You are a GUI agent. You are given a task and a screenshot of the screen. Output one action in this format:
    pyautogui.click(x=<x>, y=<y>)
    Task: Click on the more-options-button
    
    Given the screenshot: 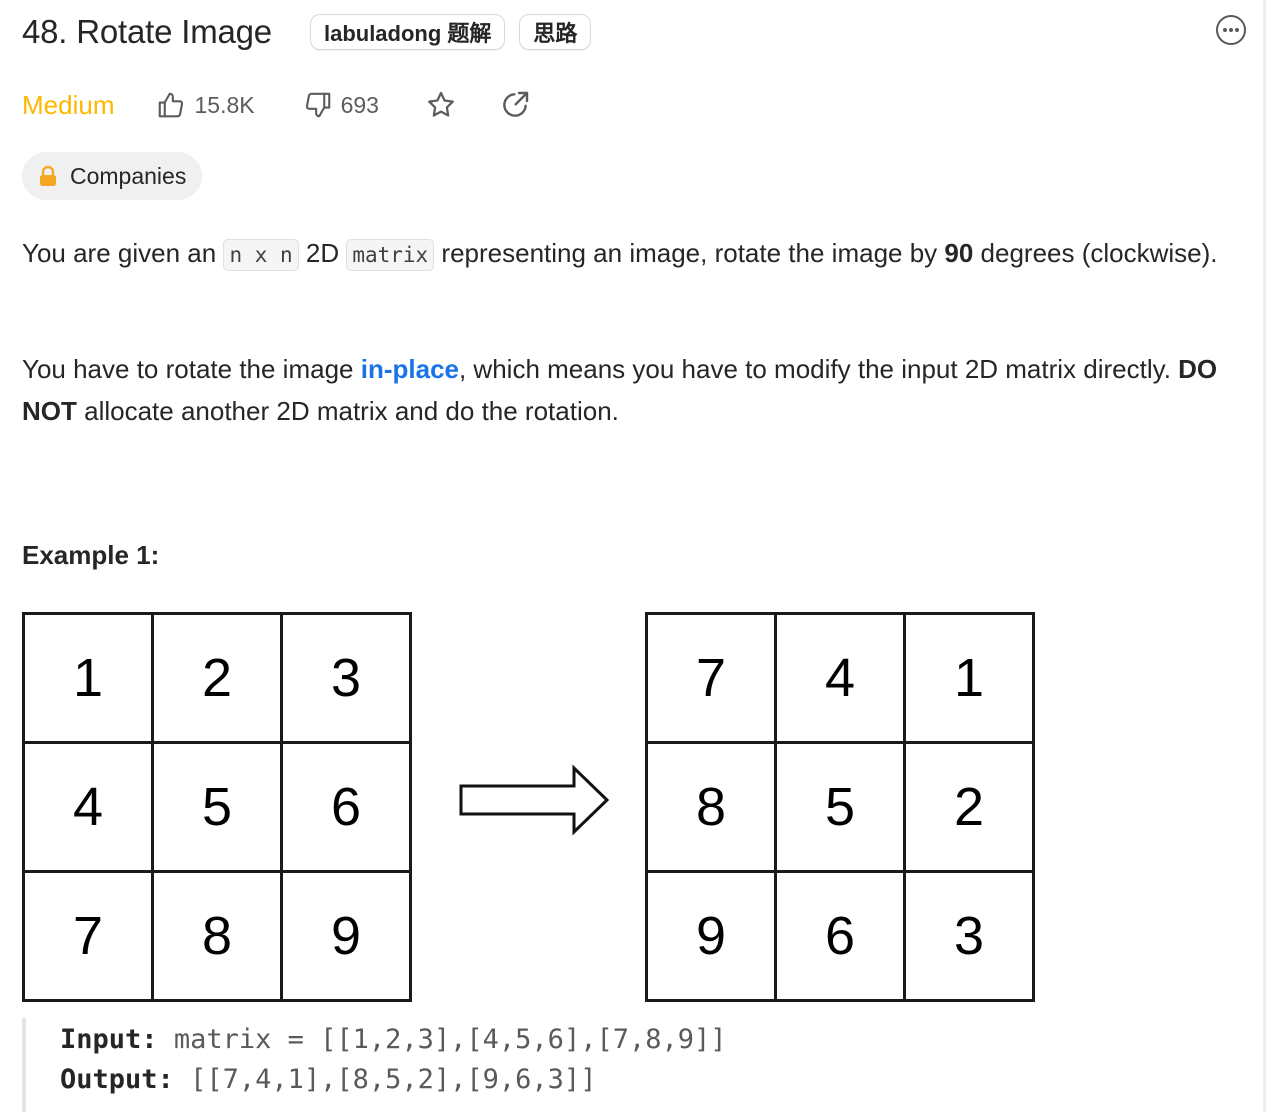 What is the action you would take?
    pyautogui.click(x=1231, y=30)
    